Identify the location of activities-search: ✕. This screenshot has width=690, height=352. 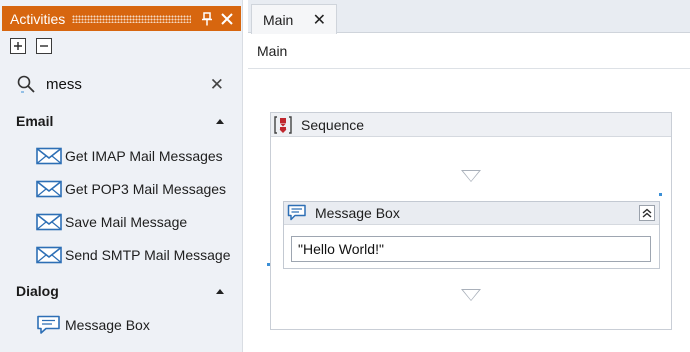
(125, 84).